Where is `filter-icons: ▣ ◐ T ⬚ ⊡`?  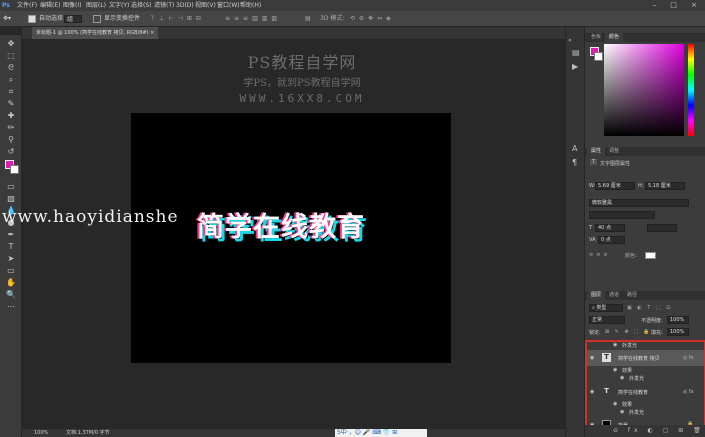 filter-icons: ▣ ◐ T ⬚ ⊡ is located at coordinates (649, 308).